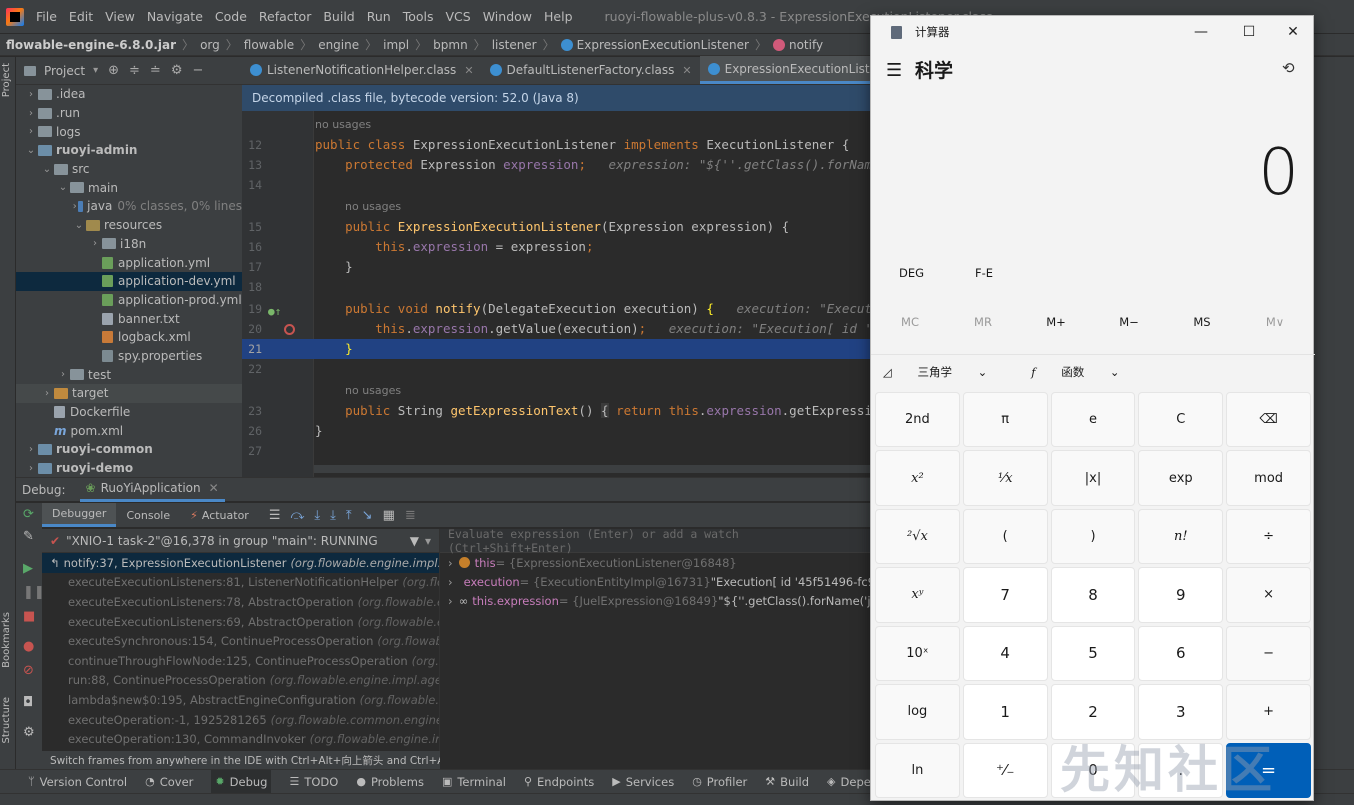 This screenshot has width=1354, height=805. Describe the element at coordinates (113, 70) in the screenshot. I see `locate-icon: ⊕` at that location.